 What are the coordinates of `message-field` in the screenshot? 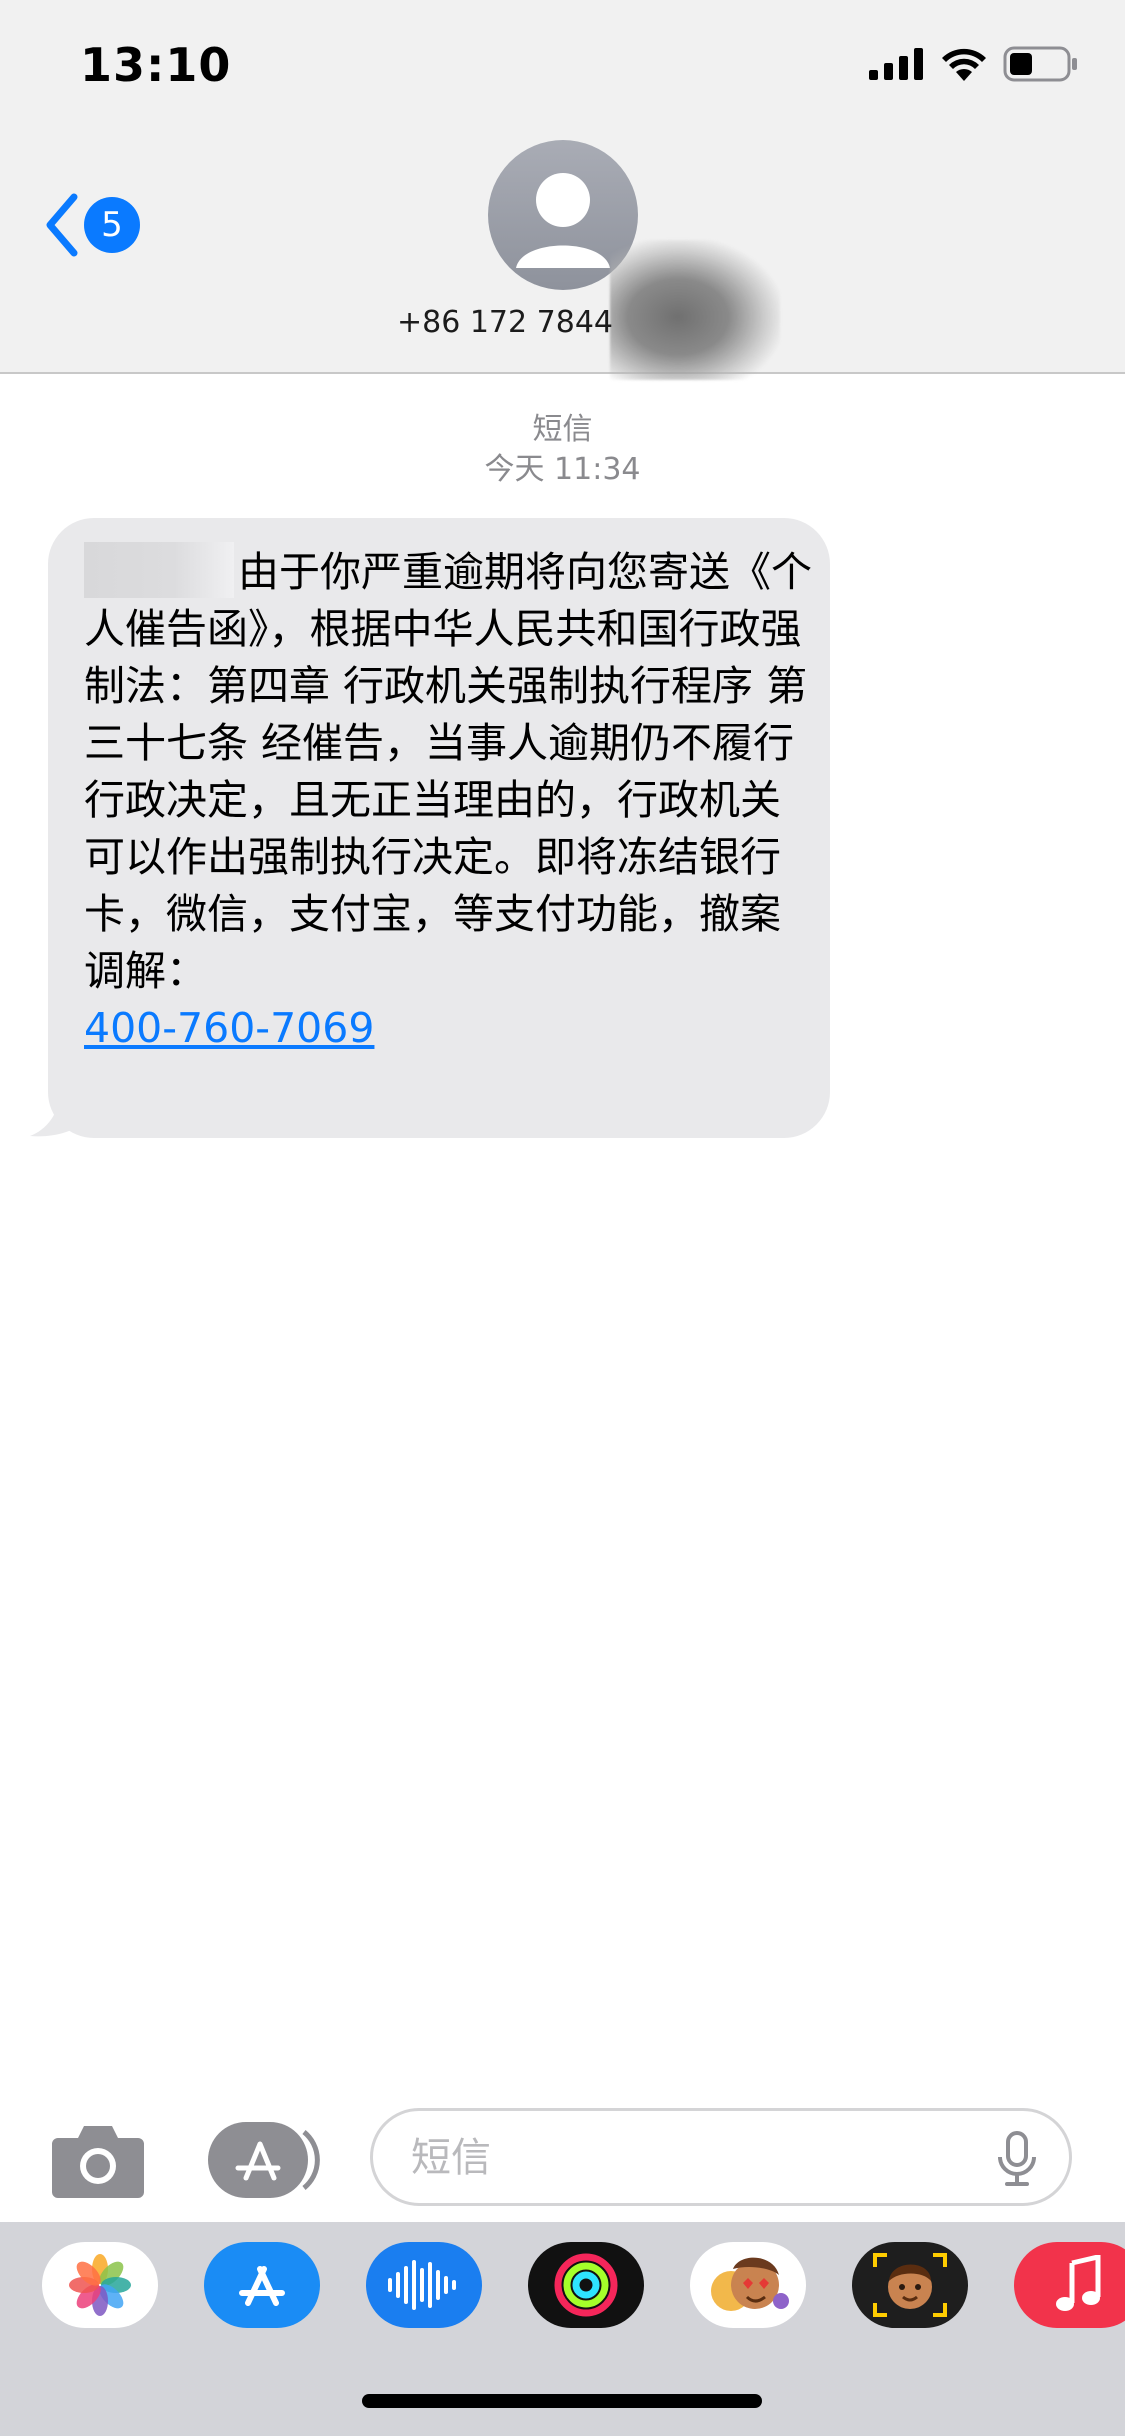 It's located at (721, 2157).